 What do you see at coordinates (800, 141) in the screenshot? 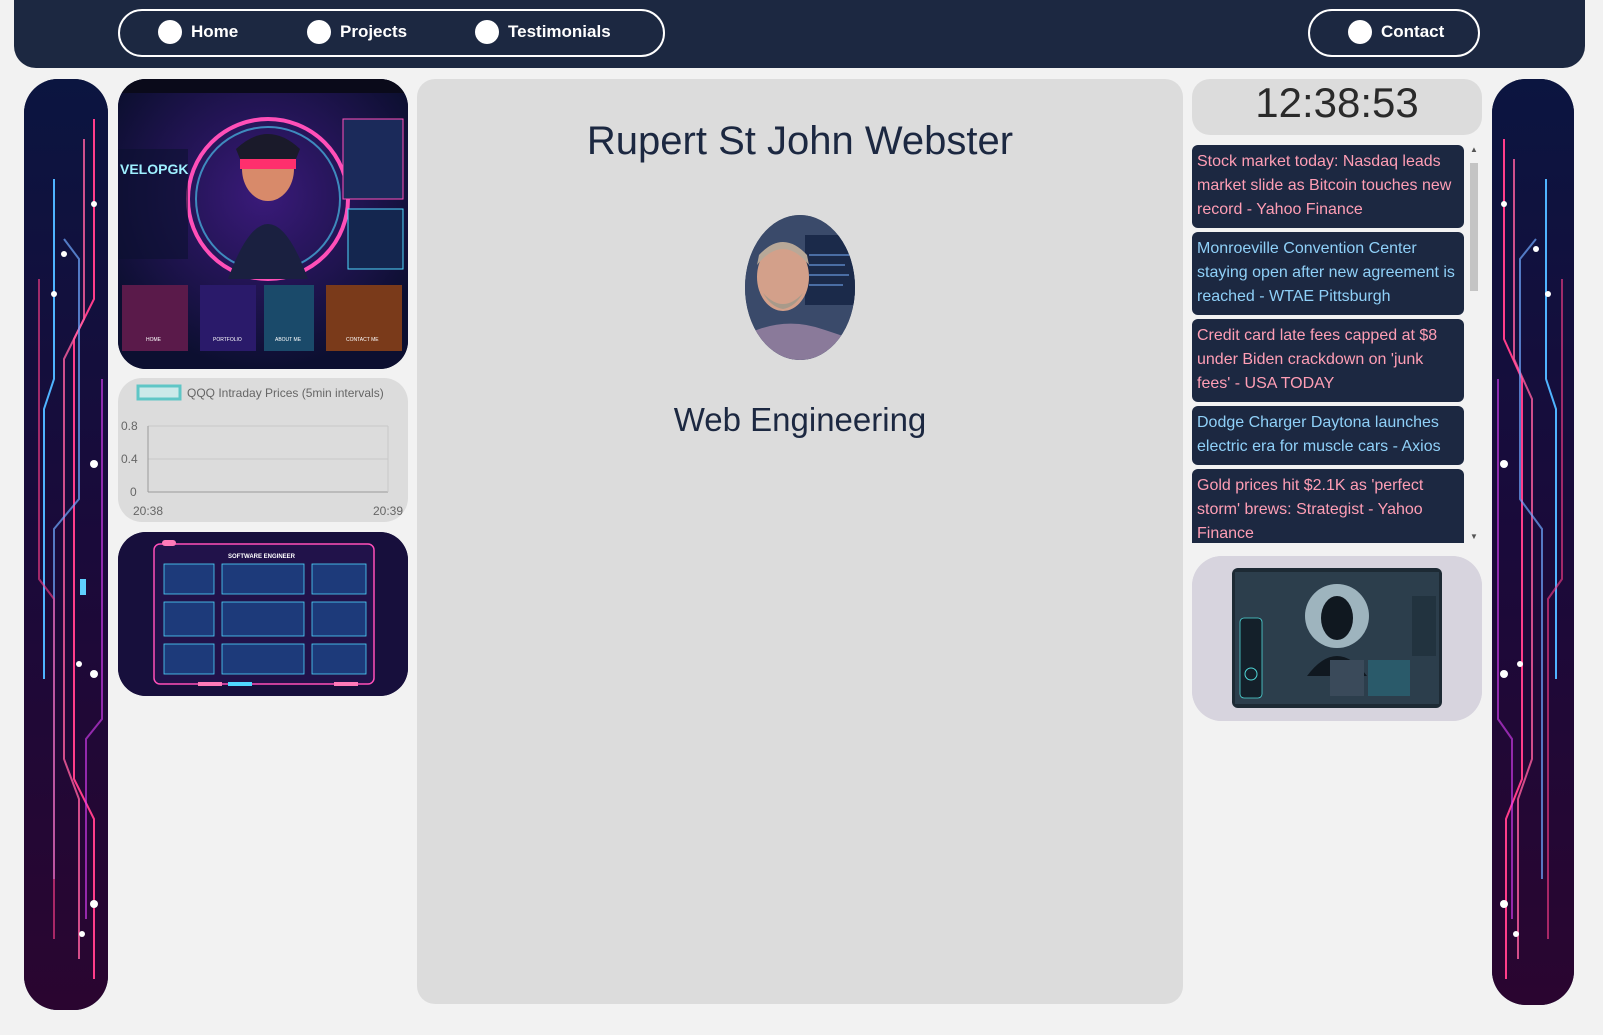
I see `profile-name: Rupert St John Webster` at bounding box center [800, 141].